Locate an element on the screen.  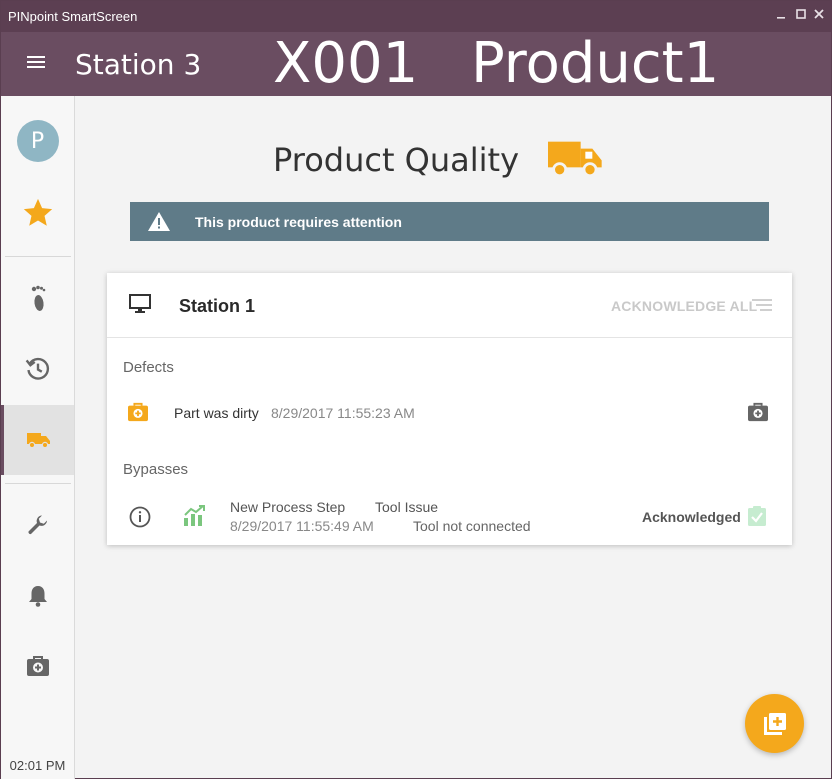
defects-label: Defects is located at coordinates (148, 367).